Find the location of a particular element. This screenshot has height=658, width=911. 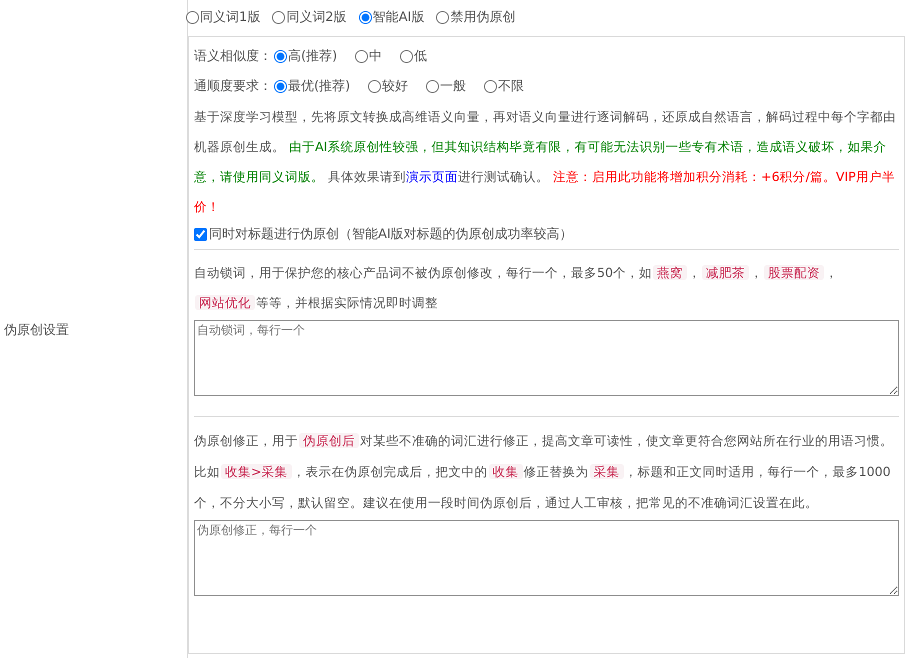

title-checkbox is located at coordinates (200, 234).